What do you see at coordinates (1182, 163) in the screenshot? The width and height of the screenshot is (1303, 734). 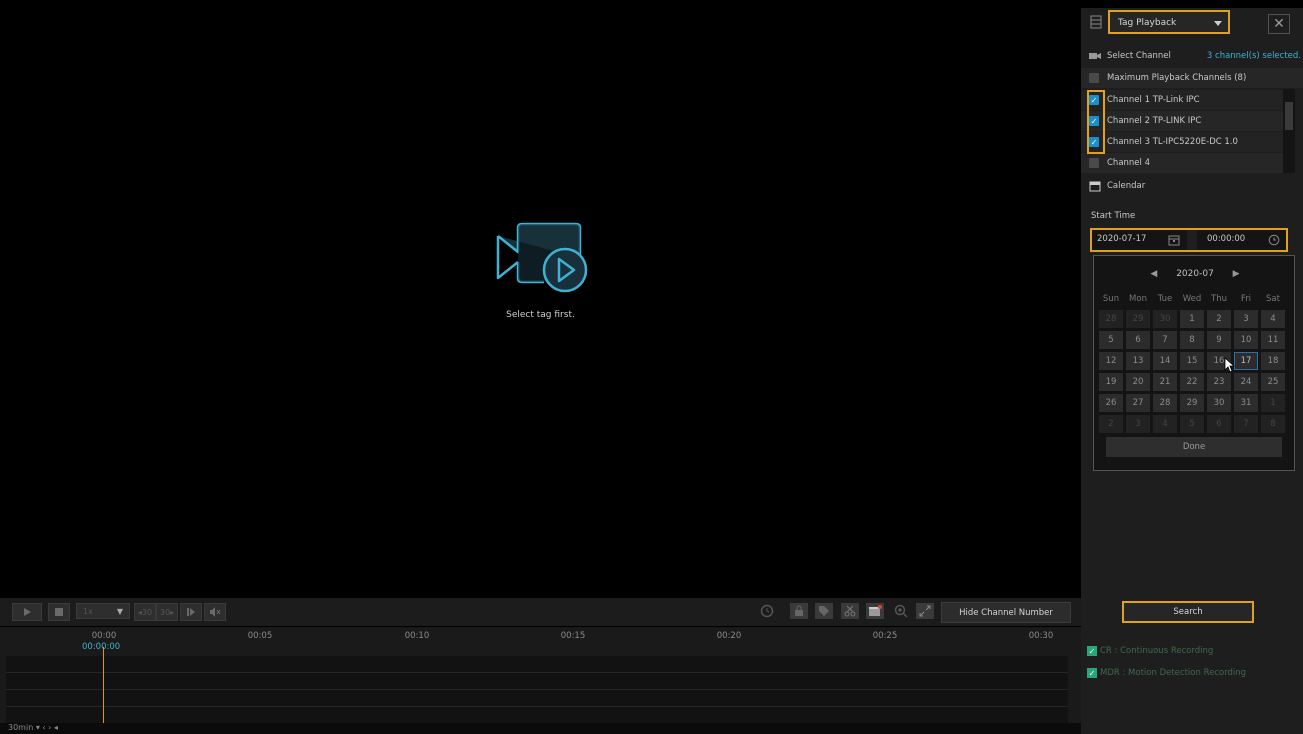 I see `channel-item: Channel 4` at bounding box center [1182, 163].